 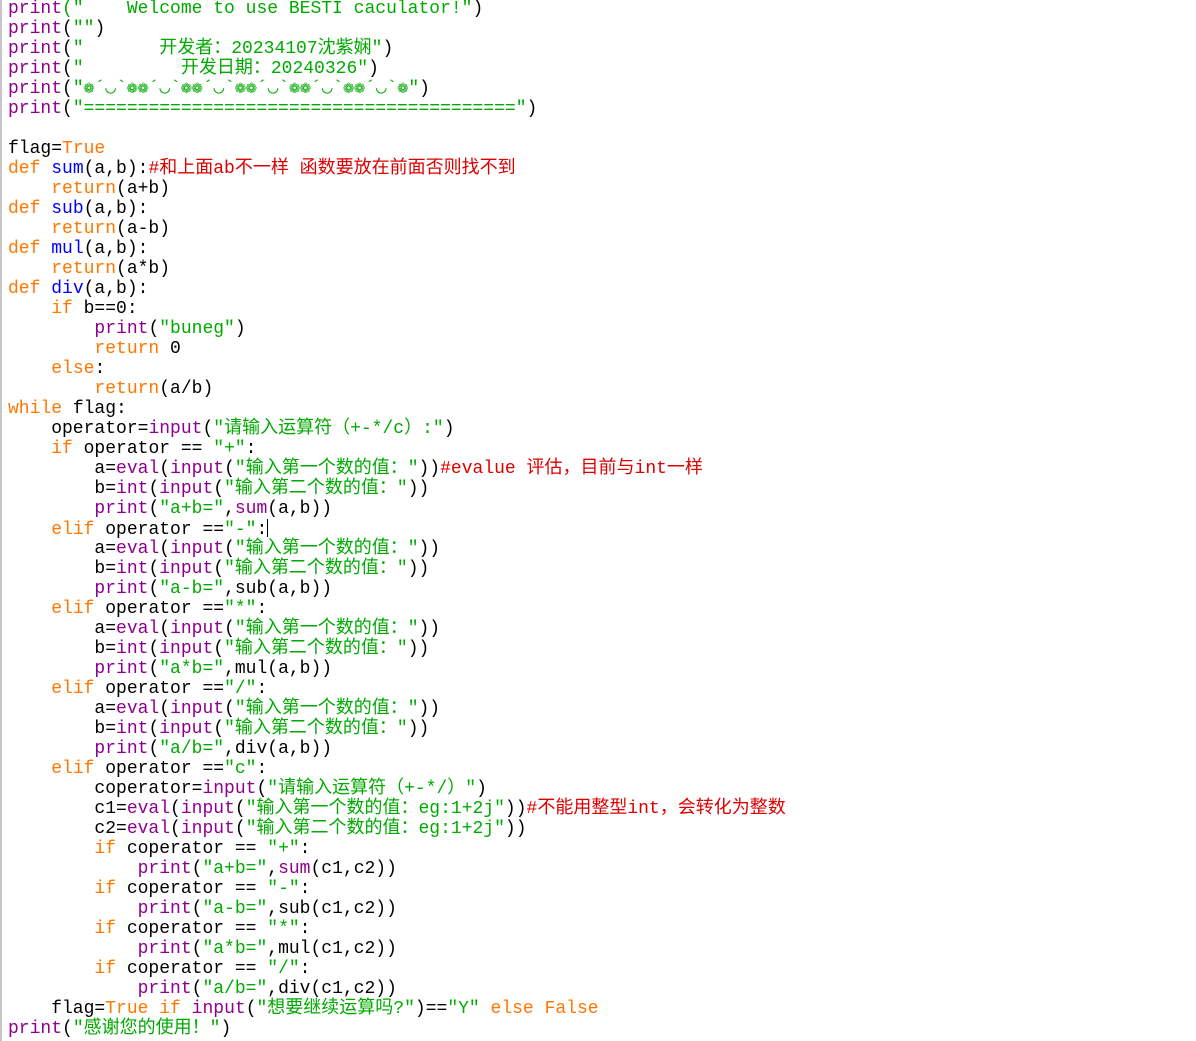 I want to click on code-line: flag=True, so click(x=397, y=149).